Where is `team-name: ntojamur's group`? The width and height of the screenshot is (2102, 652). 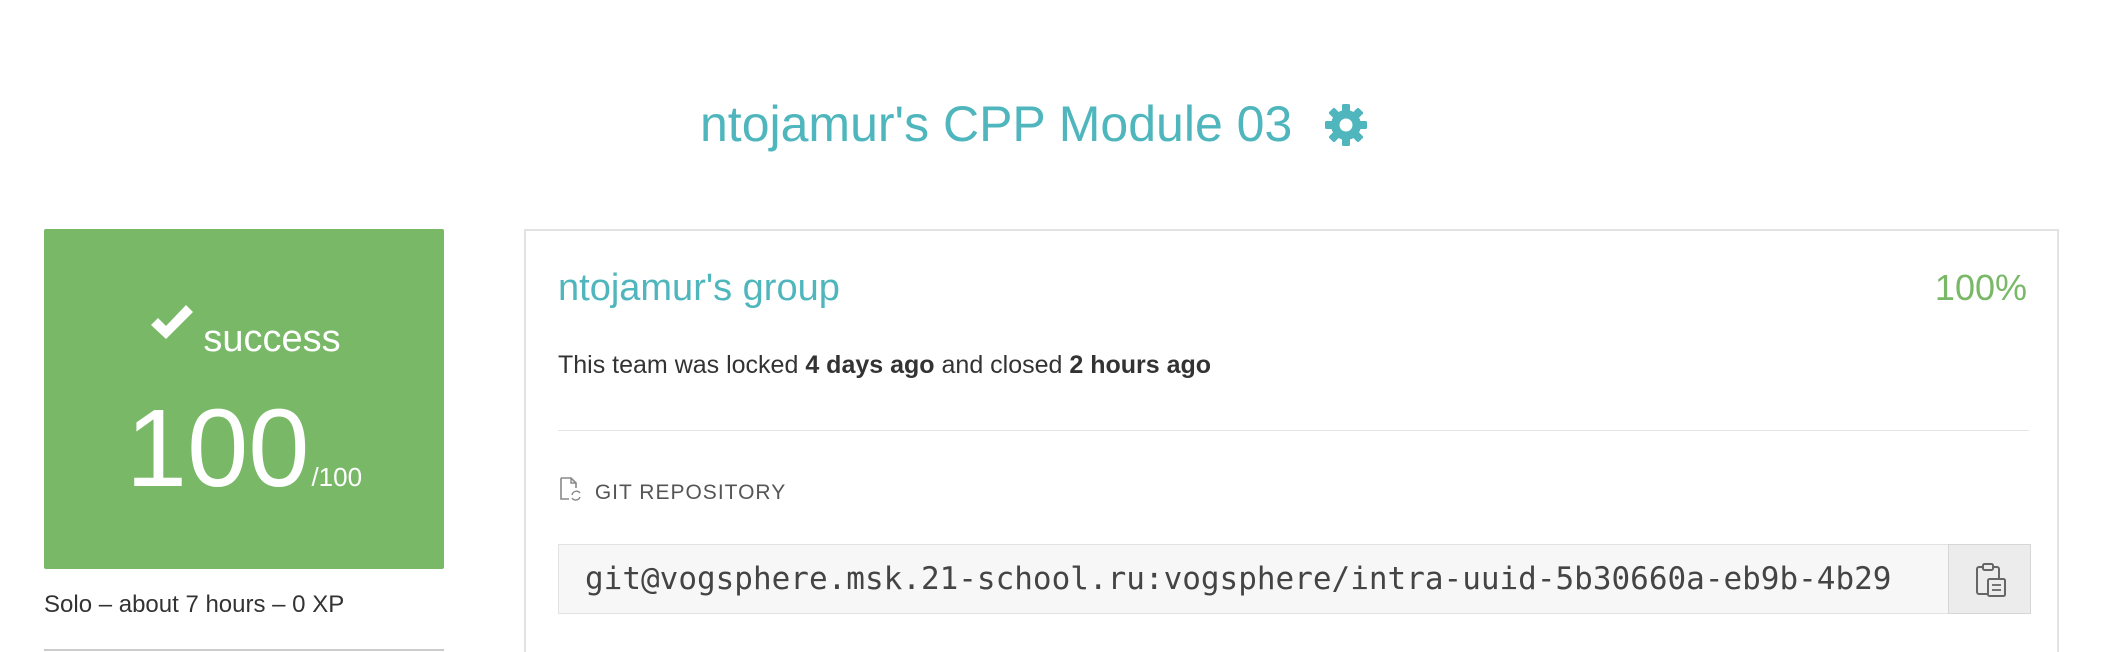 team-name: ntojamur's group is located at coordinates (699, 288).